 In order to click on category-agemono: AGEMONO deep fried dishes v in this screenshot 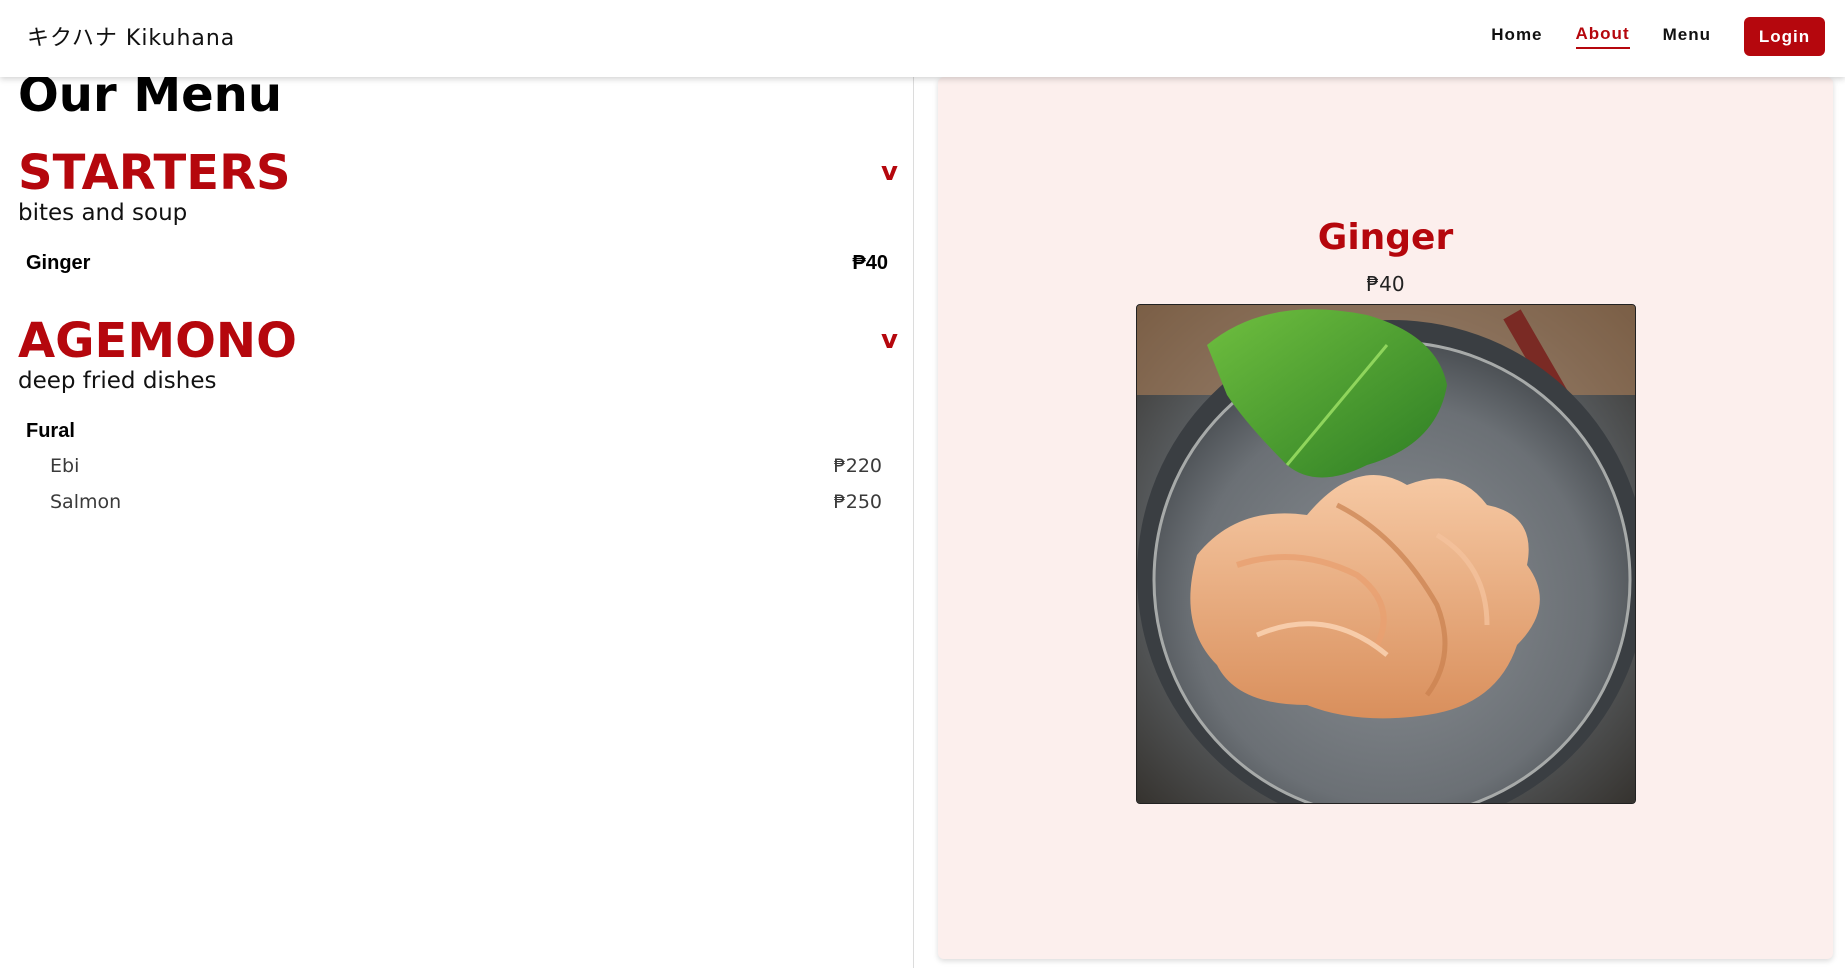, I will do `click(458, 355)`.